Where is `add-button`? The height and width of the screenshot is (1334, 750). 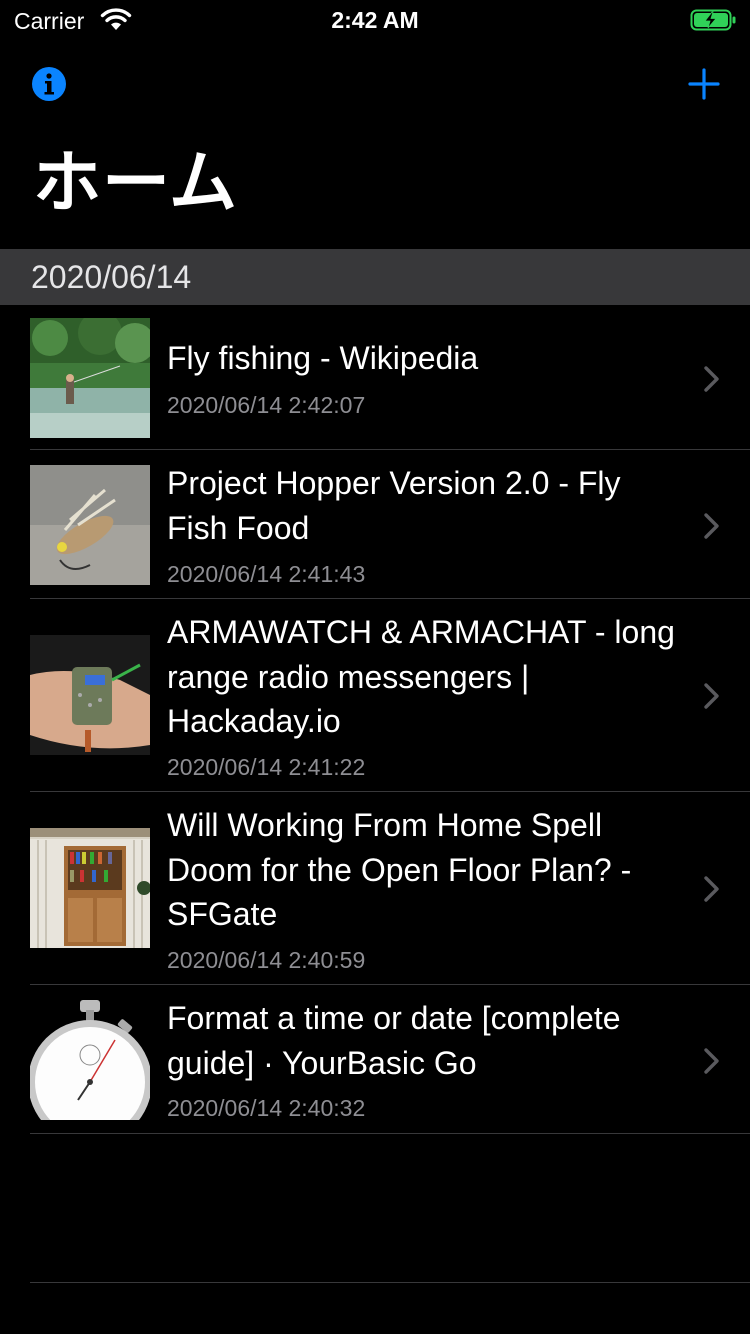
add-button is located at coordinates (704, 84).